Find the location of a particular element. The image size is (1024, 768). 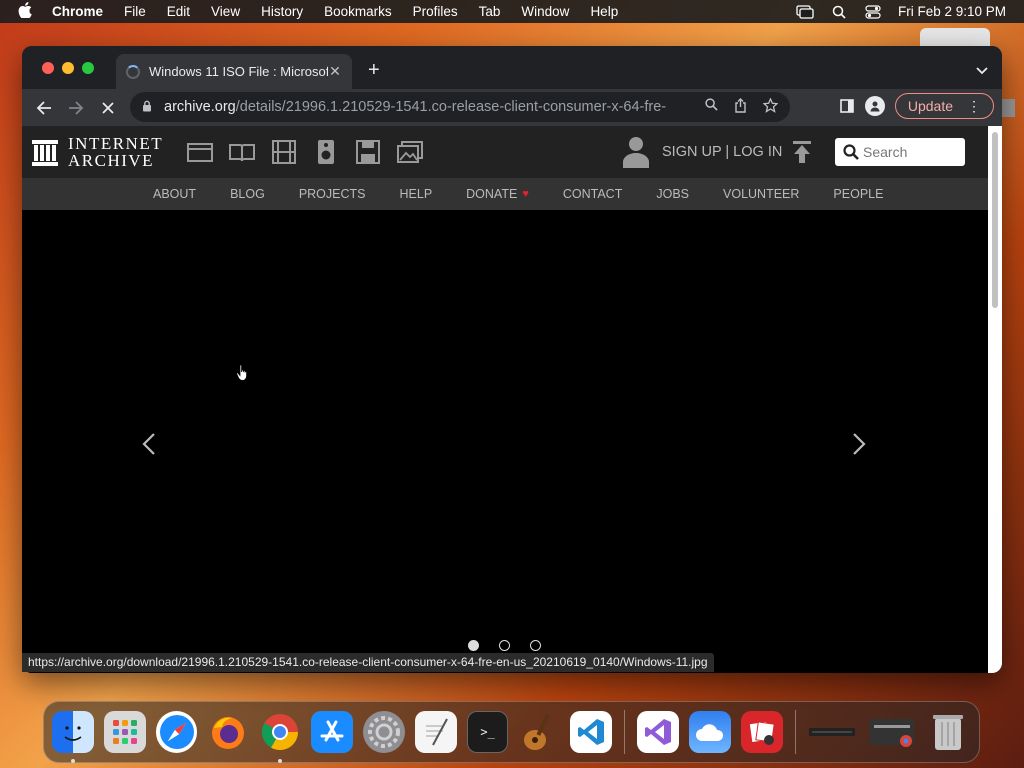

logo-line-2: ARCHIVE is located at coordinates (111, 160).